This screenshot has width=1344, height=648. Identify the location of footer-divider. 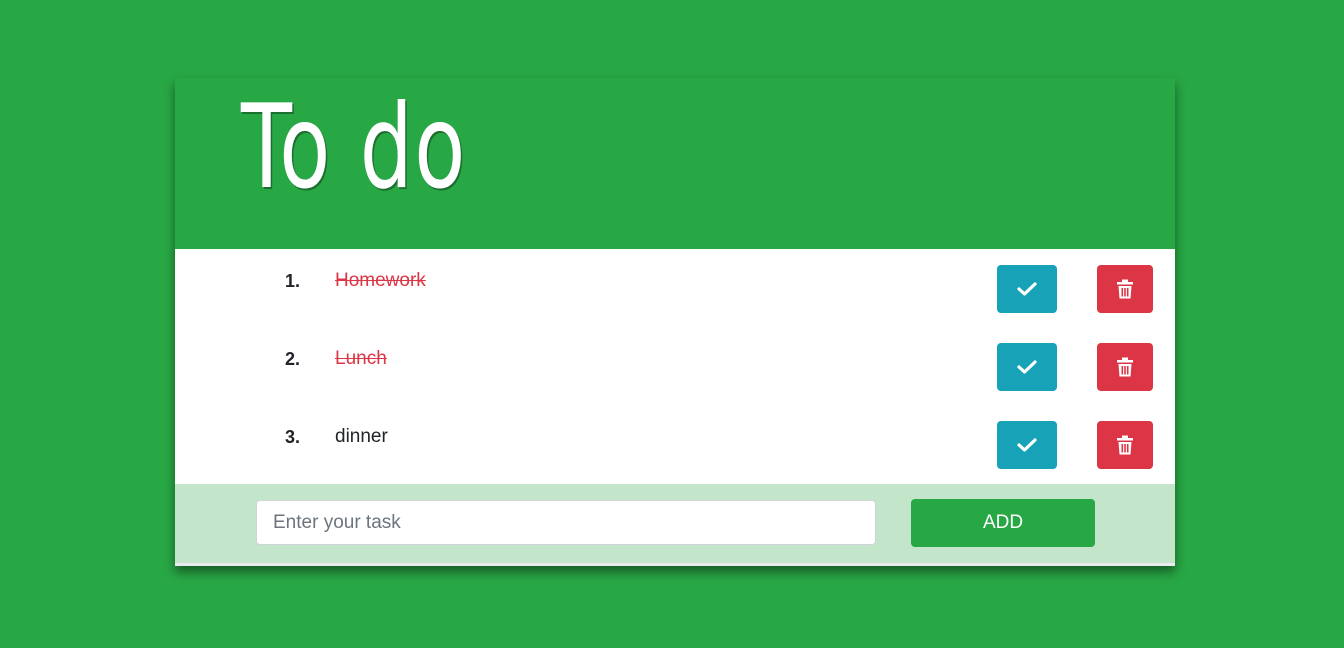
(675, 564).